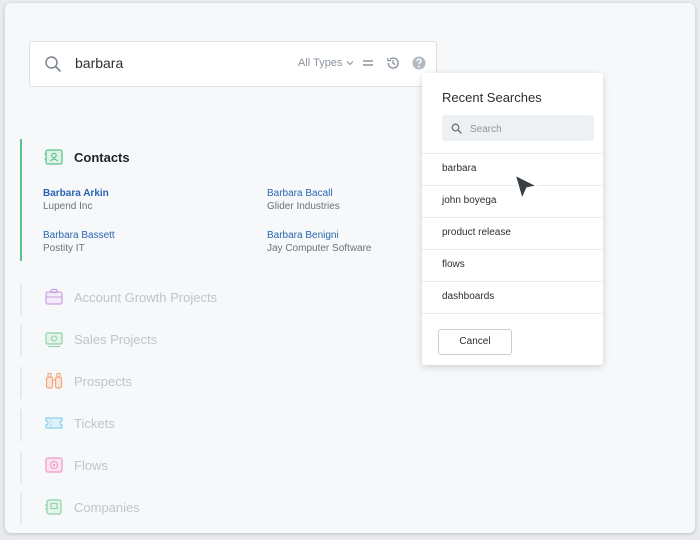  Describe the element at coordinates (107, 507) in the screenshot. I see `group-title: Companies` at that location.